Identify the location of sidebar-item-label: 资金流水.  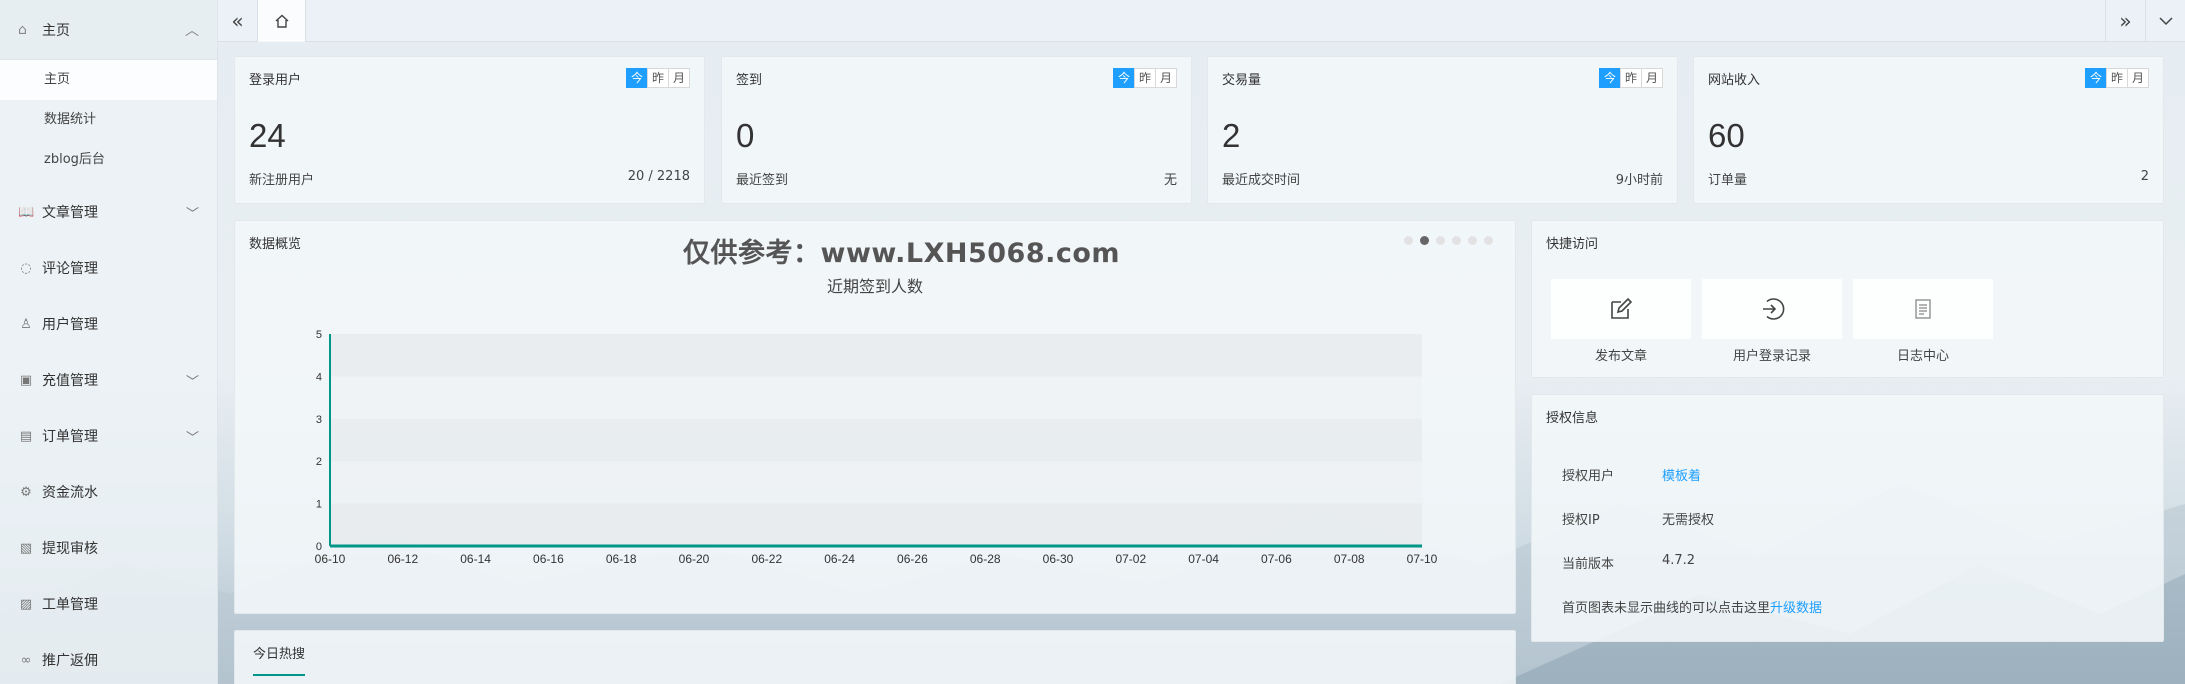
(70, 493).